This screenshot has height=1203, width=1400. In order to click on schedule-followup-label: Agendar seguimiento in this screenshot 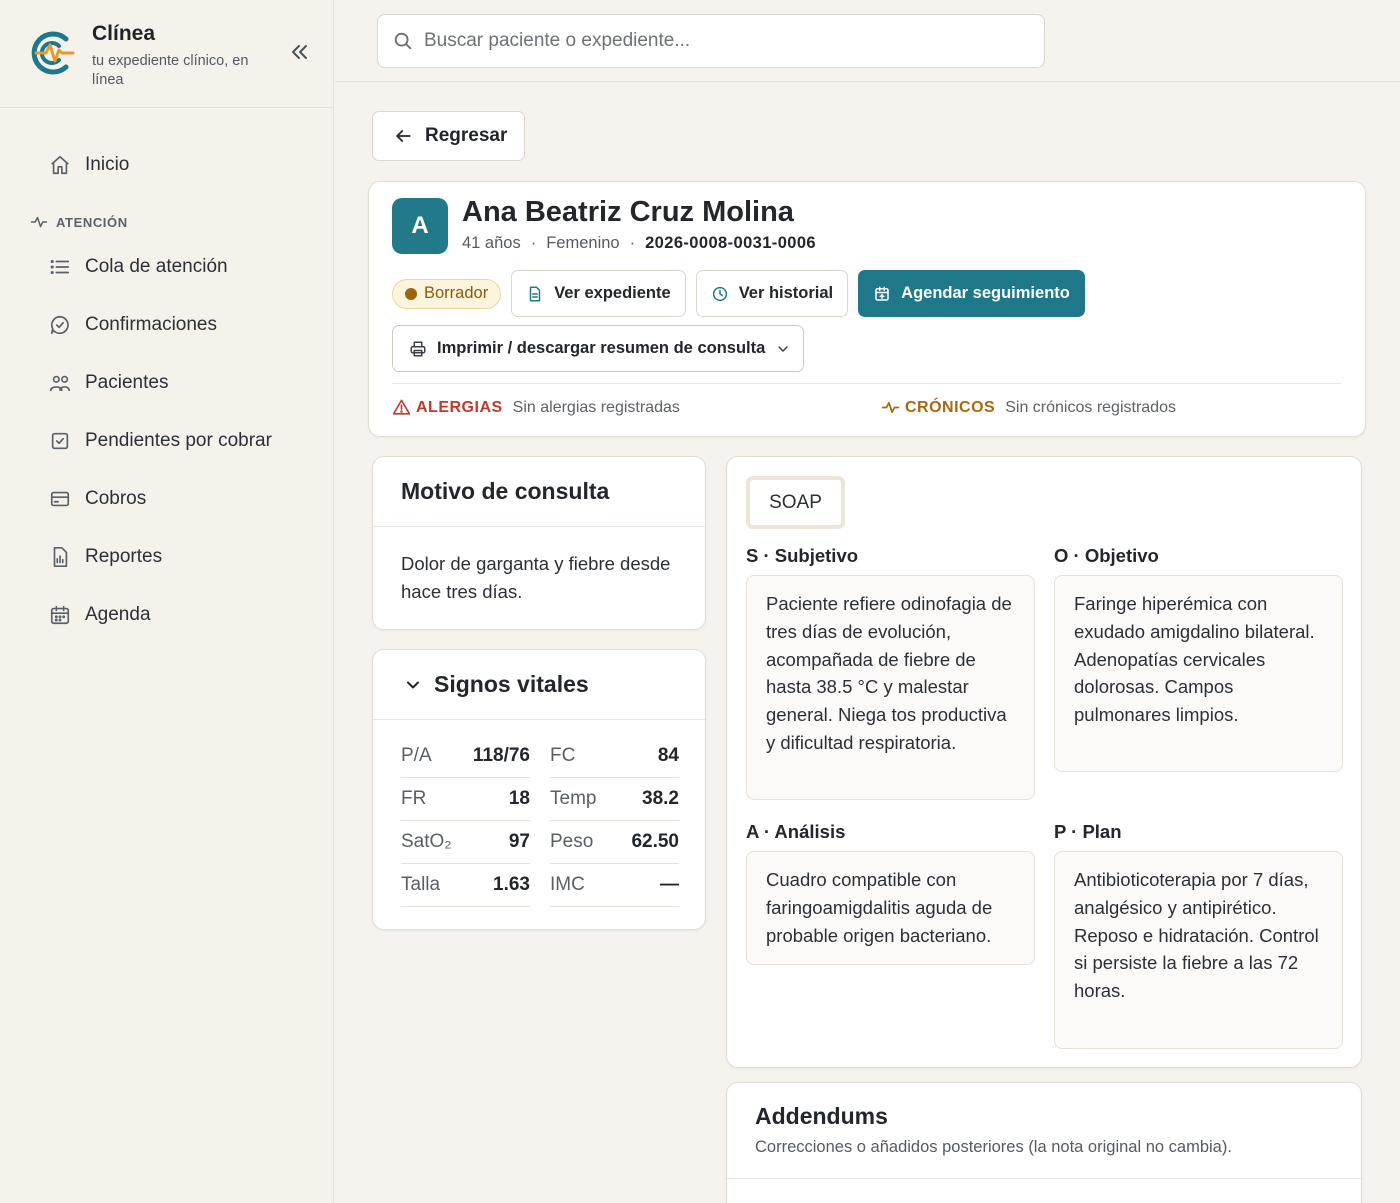, I will do `click(985, 293)`.